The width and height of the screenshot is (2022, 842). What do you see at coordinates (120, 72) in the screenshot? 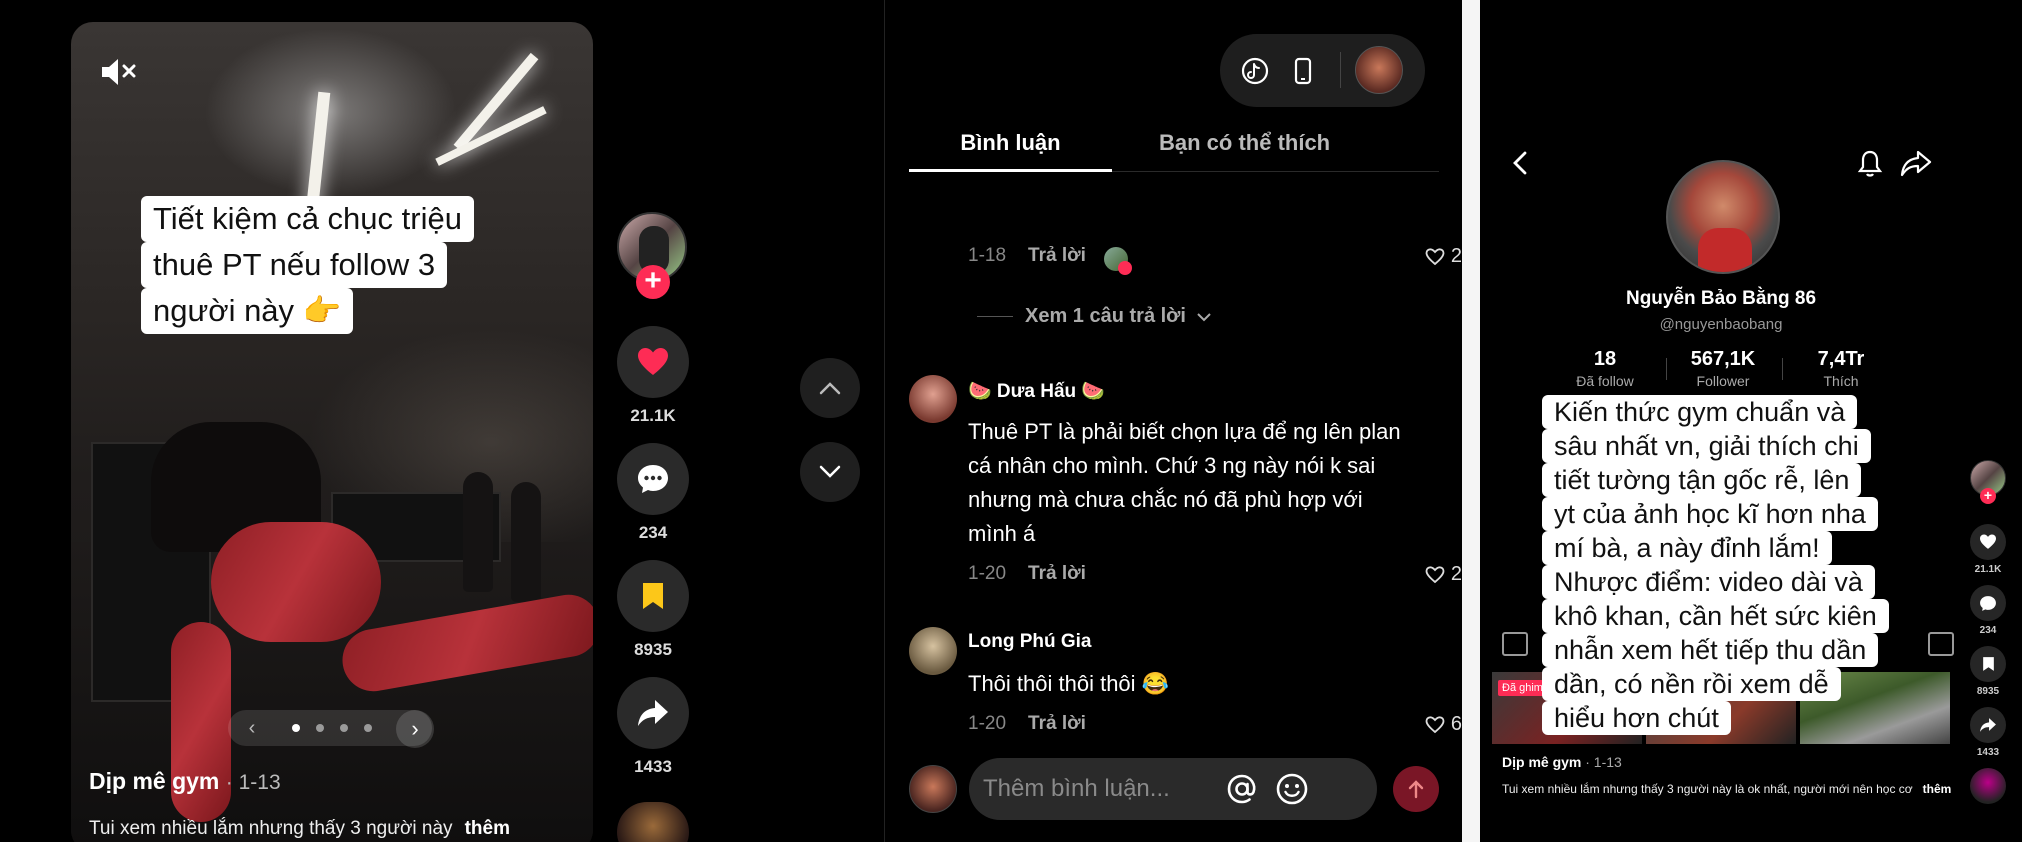
I see `muted-speaker-icon` at bounding box center [120, 72].